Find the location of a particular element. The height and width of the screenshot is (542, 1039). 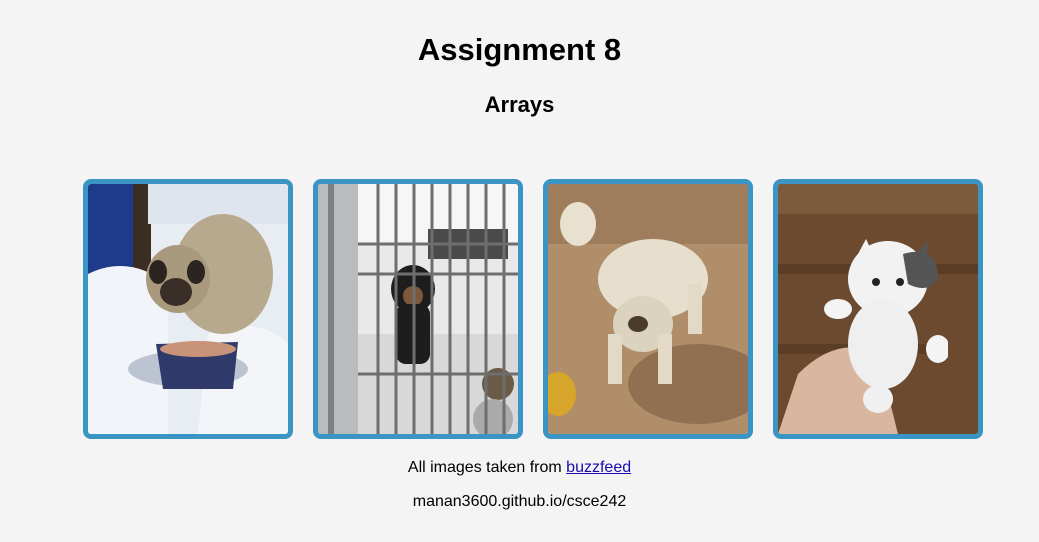

page-title: Assignment 8 is located at coordinates (519, 49).